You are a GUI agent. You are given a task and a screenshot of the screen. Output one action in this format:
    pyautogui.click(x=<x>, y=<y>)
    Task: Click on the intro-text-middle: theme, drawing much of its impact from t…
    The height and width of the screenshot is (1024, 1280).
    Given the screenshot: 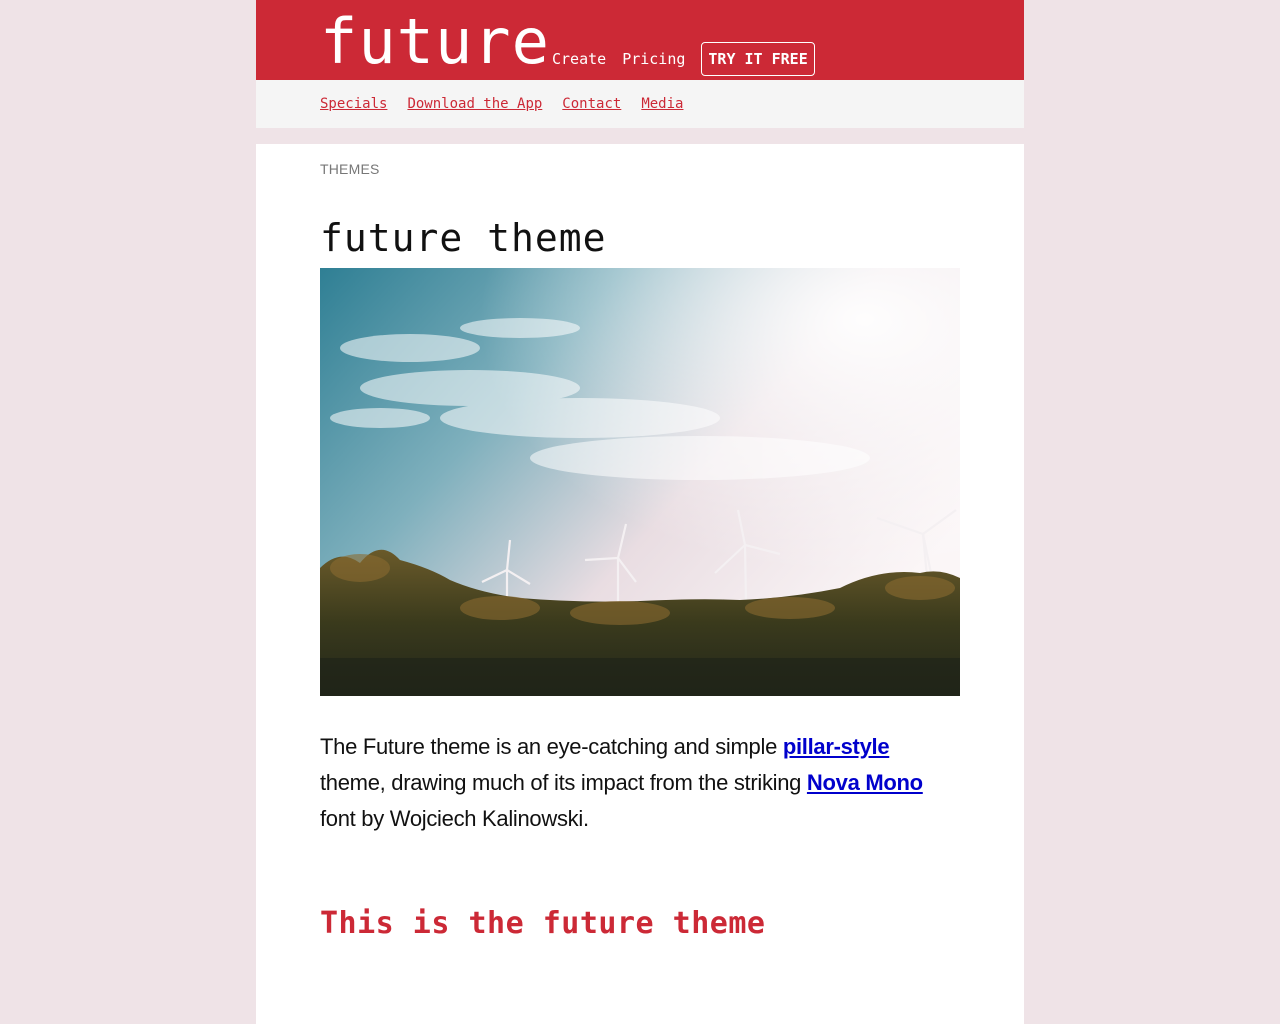 What is the action you would take?
    pyautogui.click(x=563, y=782)
    